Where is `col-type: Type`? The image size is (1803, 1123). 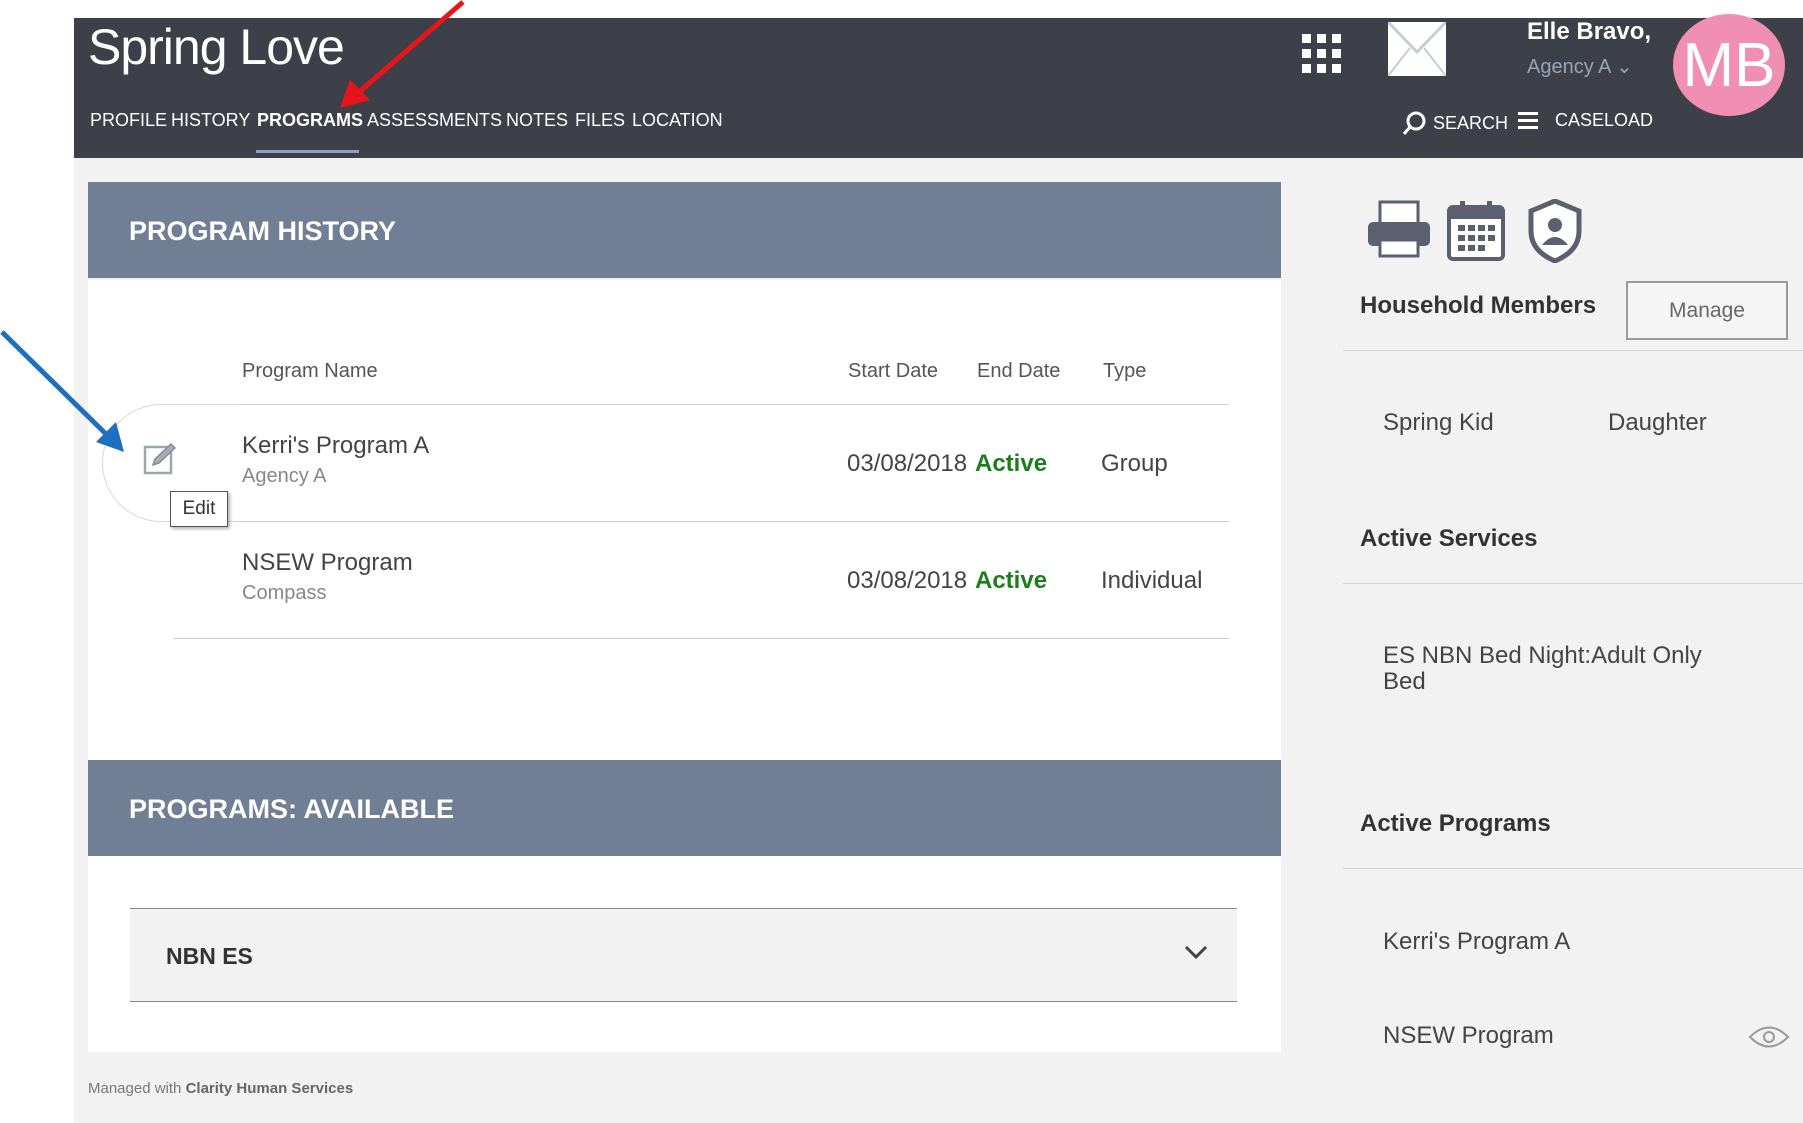
col-type: Type is located at coordinates (1125, 371).